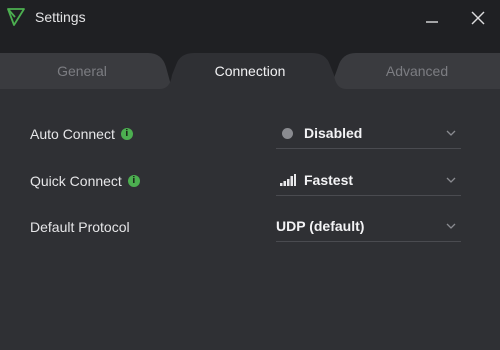 The height and width of the screenshot is (350, 500). I want to click on window-title: Settings, so click(60, 17).